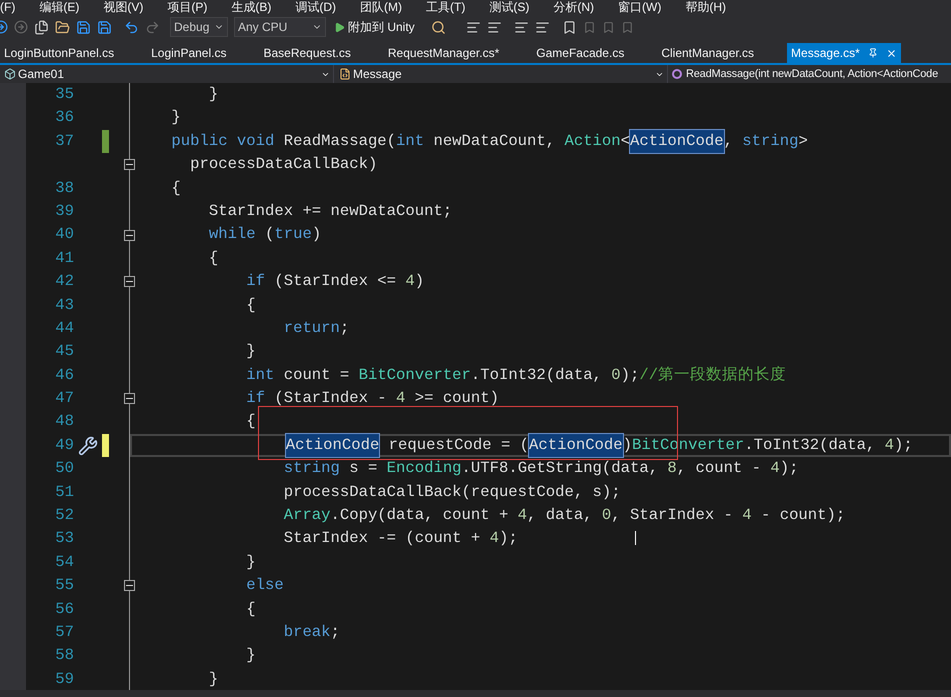 Image resolution: width=951 pixels, height=697 pixels. Describe the element at coordinates (315, 7) in the screenshot. I see `menu-item: 调试(D)` at that location.